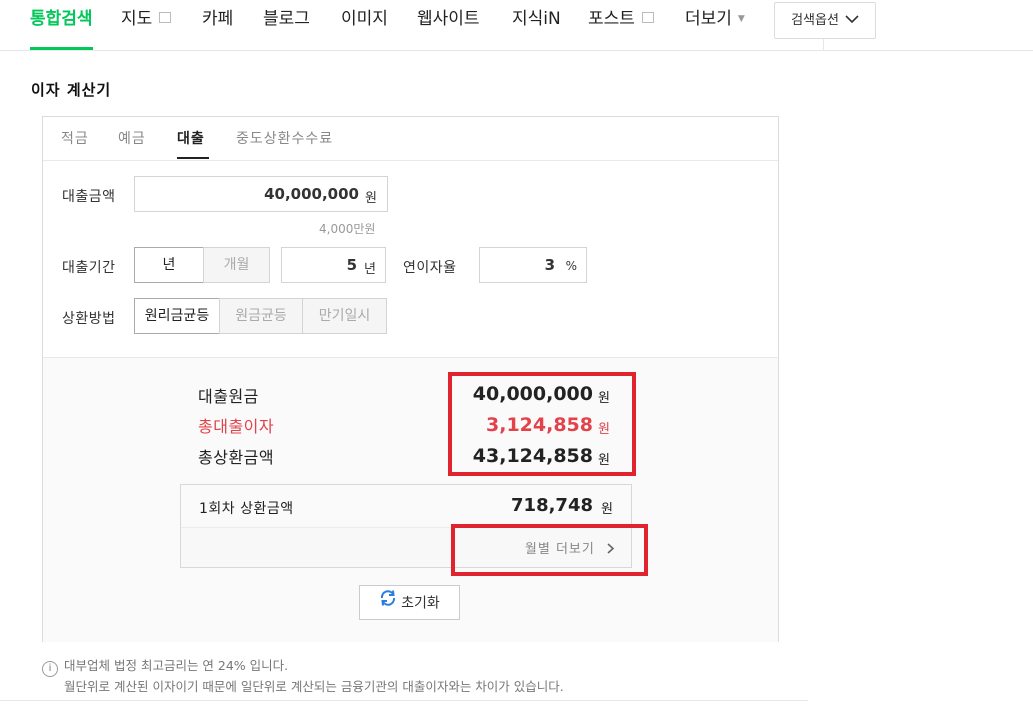 This screenshot has height=705, width=1033. I want to click on tab-blog: 블로그, so click(286, 24).